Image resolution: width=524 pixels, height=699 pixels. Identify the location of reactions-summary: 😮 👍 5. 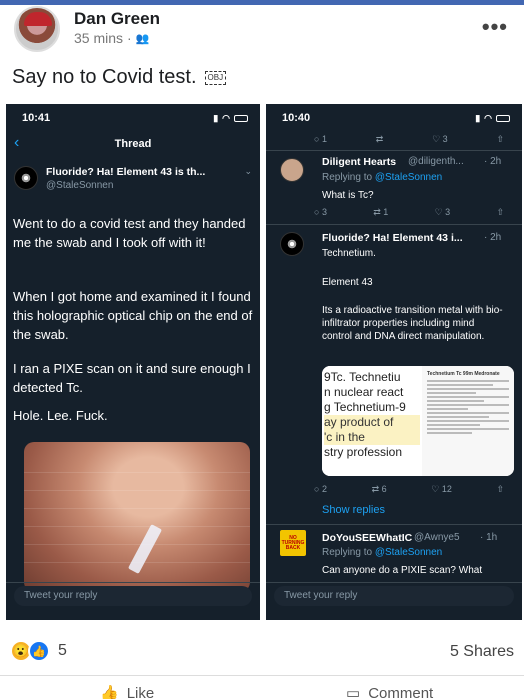
(38, 651).